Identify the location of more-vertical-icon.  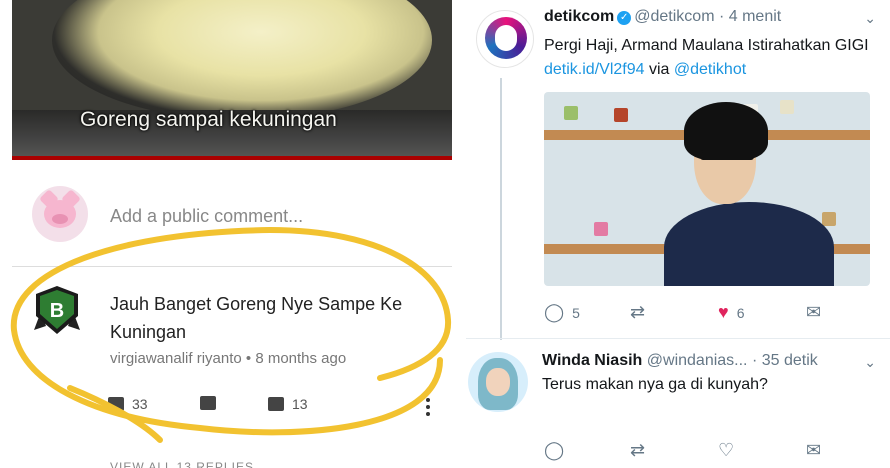
(428, 407).